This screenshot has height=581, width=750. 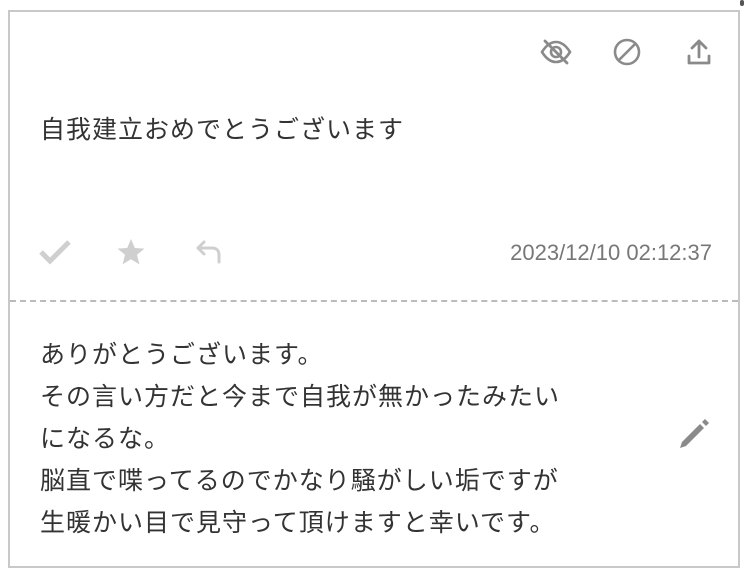 What do you see at coordinates (537, 52) in the screenshot?
I see `hide-button` at bounding box center [537, 52].